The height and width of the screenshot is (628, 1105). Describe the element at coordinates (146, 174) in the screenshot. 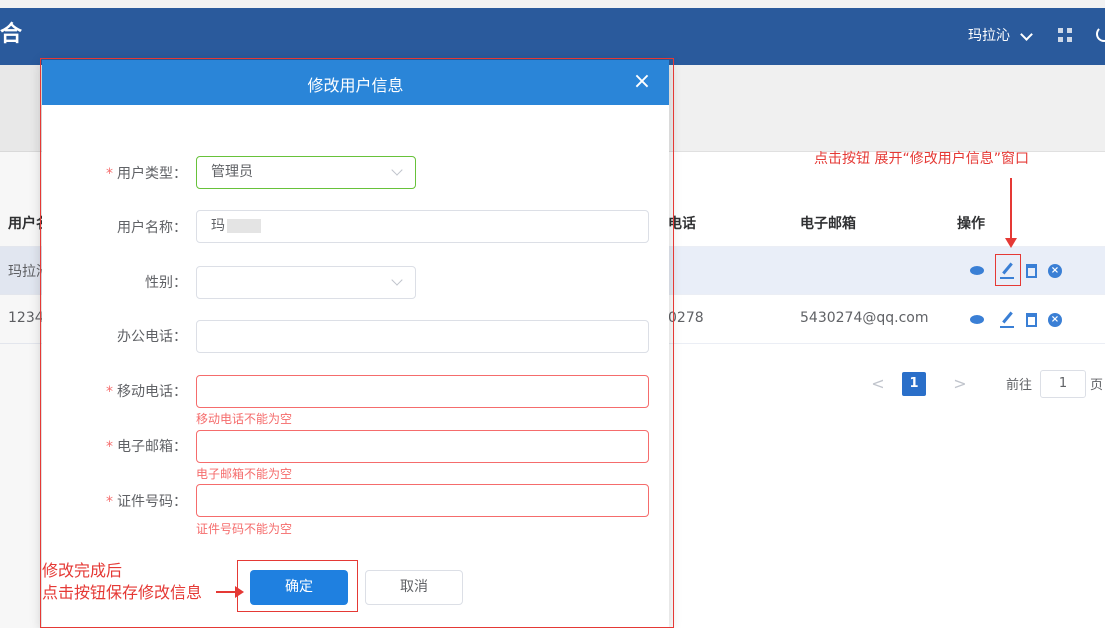

I see `user-type-label: * 用户类型：` at that location.